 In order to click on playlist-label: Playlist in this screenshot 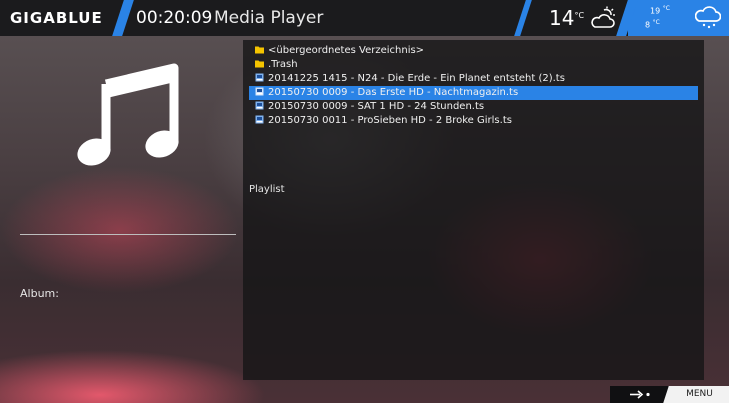, I will do `click(267, 189)`.